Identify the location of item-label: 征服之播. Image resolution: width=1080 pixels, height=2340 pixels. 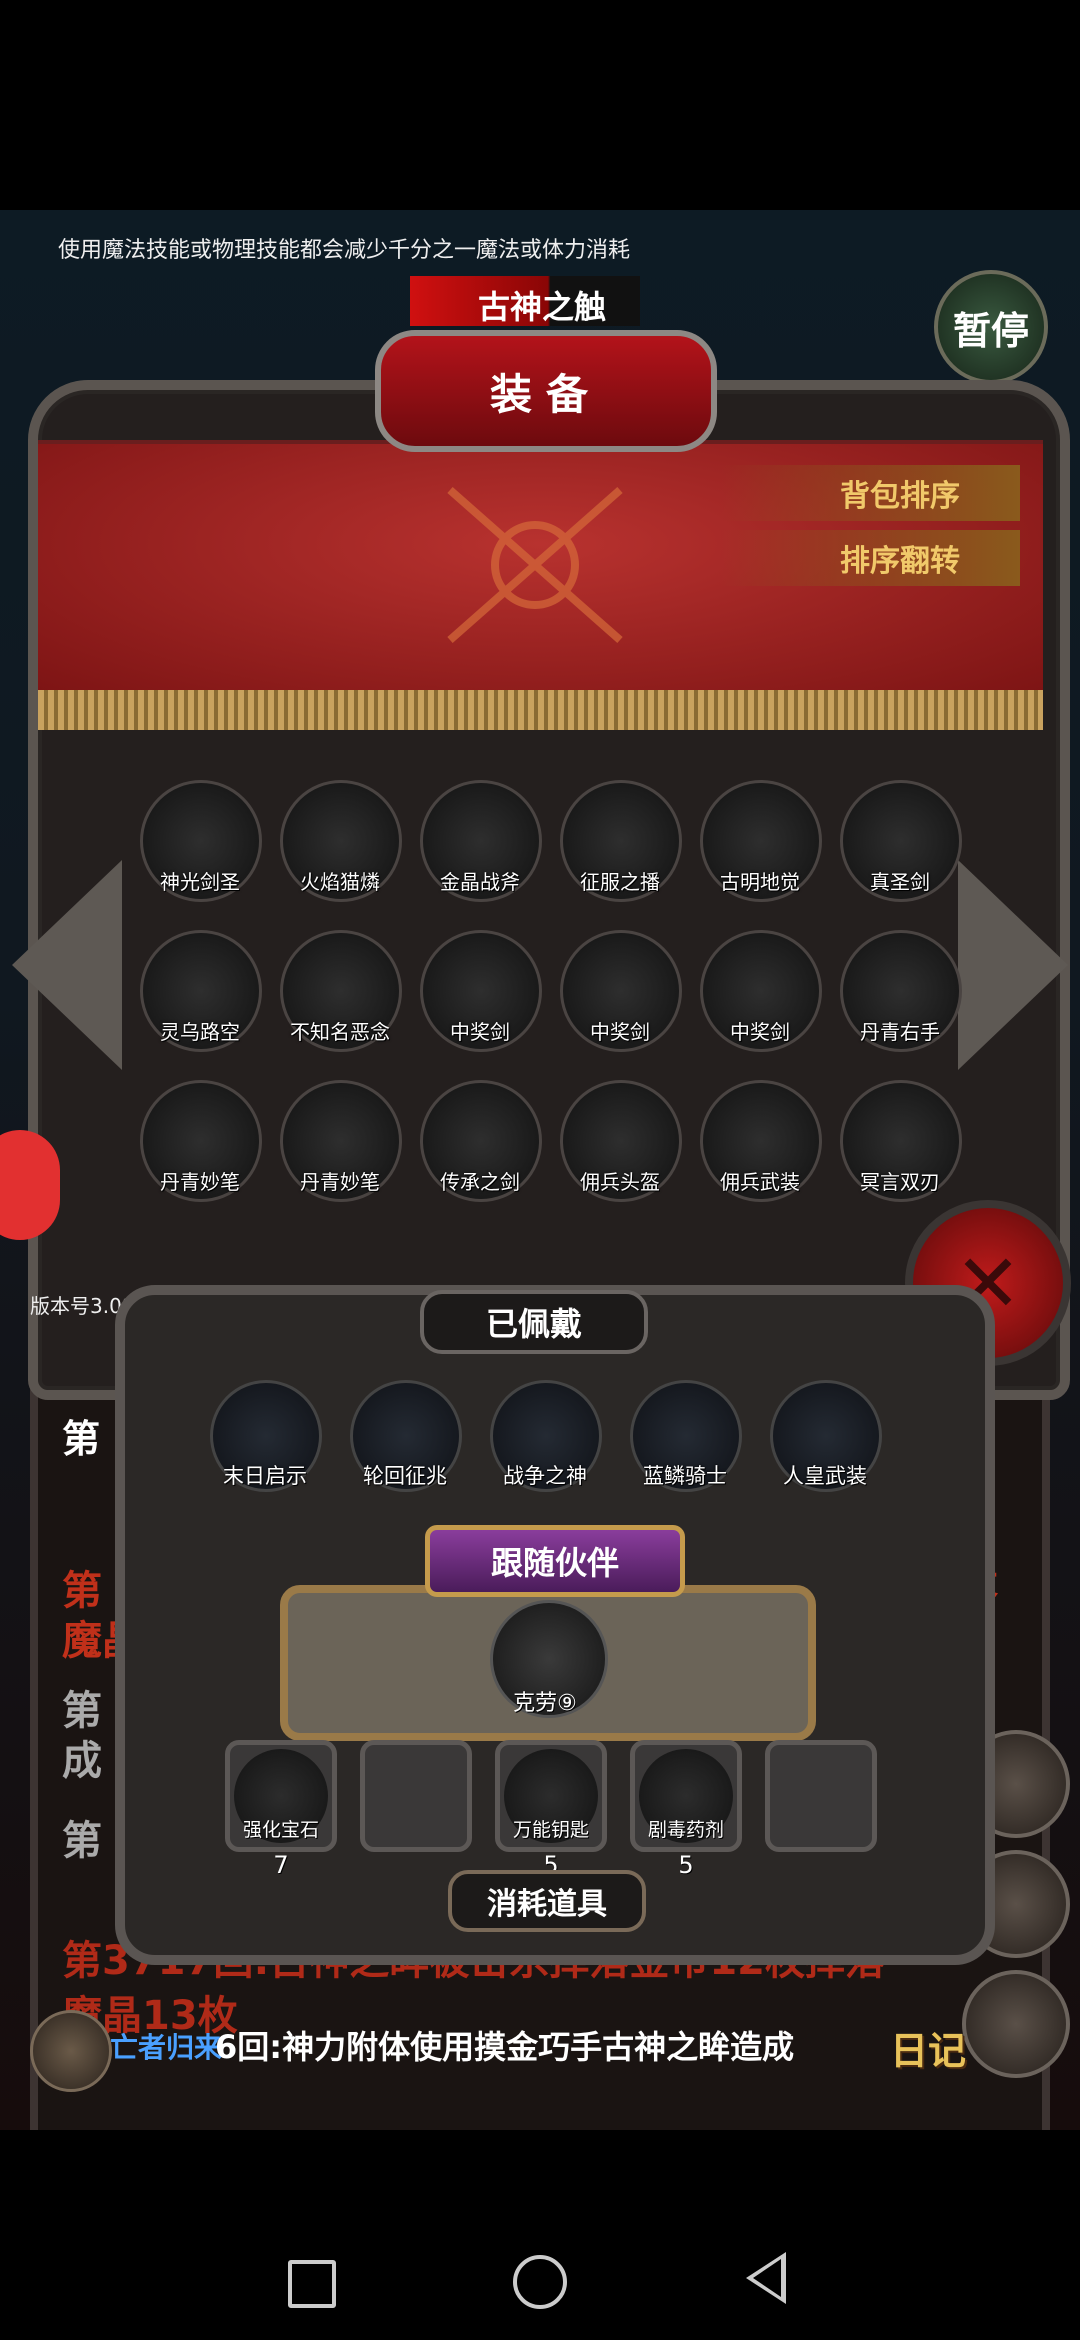
(620, 882).